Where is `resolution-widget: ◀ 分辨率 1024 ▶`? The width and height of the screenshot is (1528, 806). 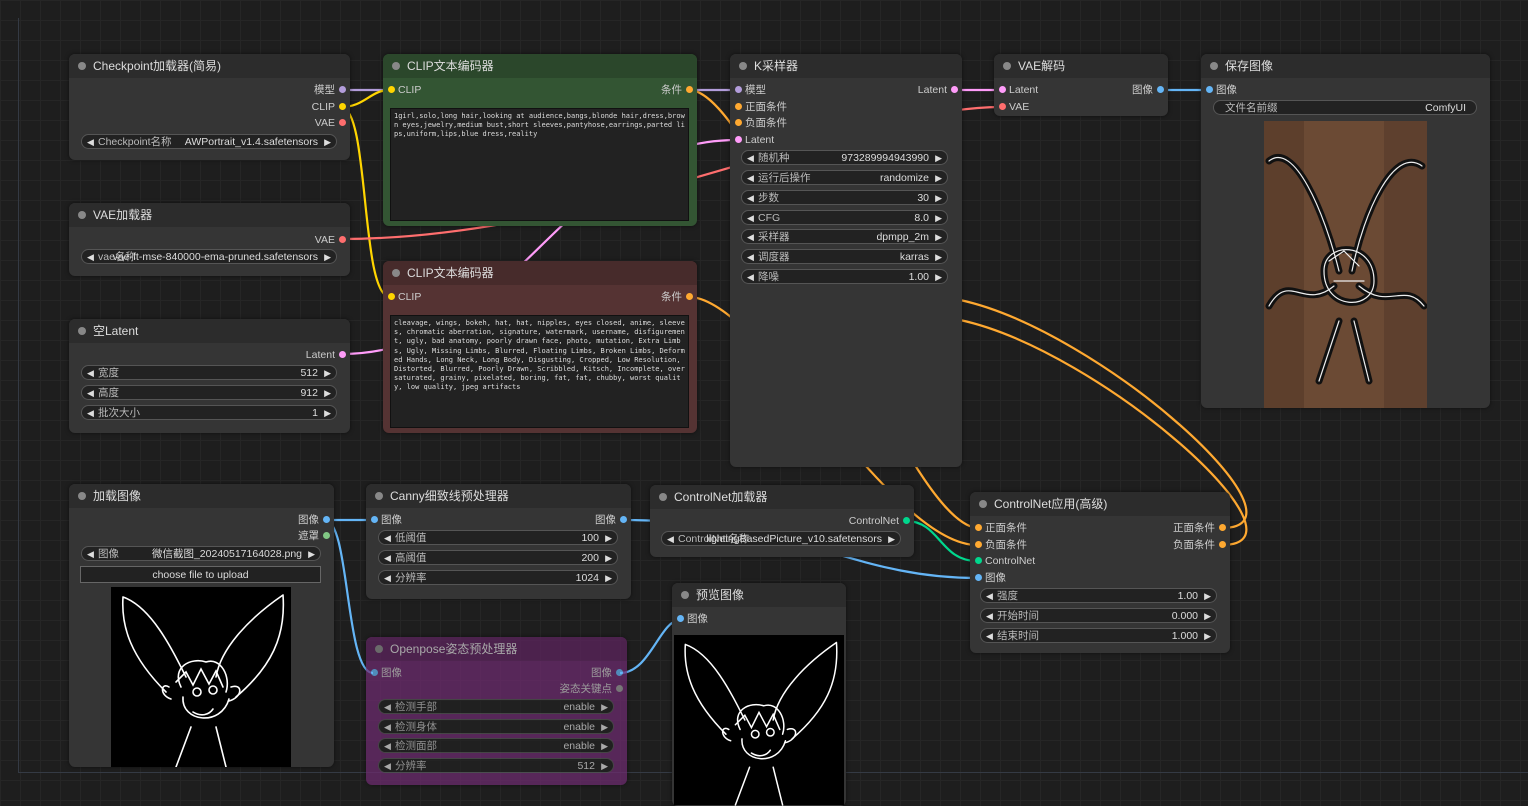
resolution-widget: ◀ 分辨率 1024 ▶ is located at coordinates (498, 577).